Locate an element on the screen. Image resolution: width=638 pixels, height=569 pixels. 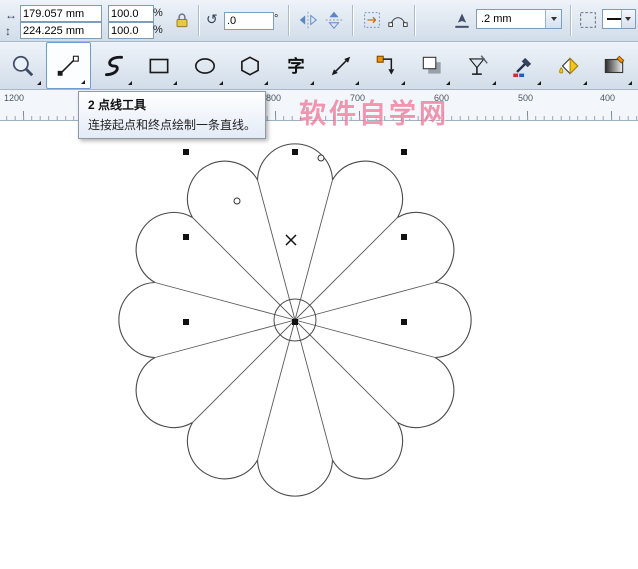
extrude-tool is located at coordinates (478, 65).